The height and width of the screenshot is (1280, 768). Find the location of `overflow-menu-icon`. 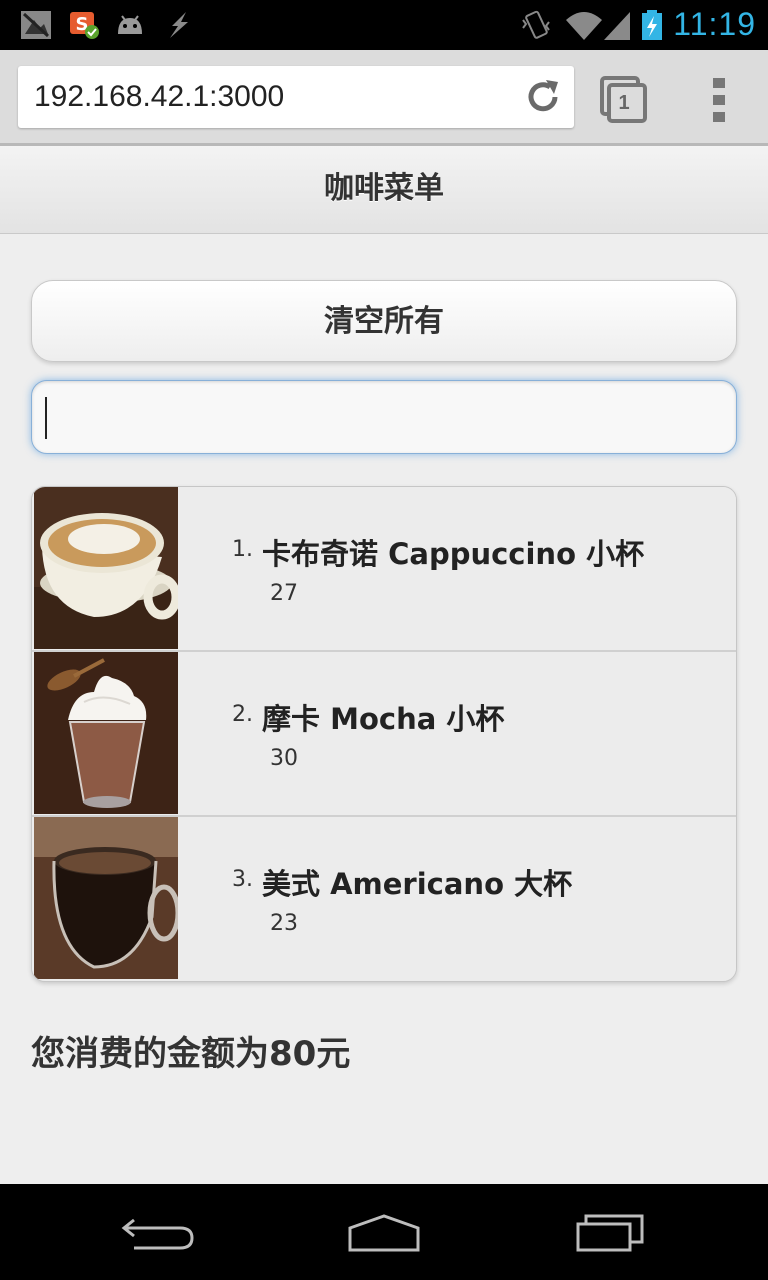

overflow-menu-icon is located at coordinates (719, 100).